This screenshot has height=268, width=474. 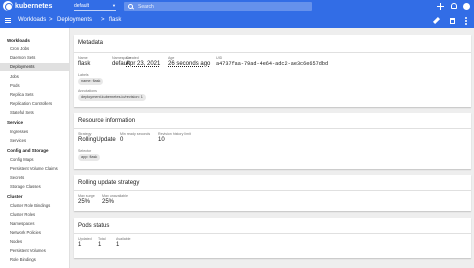 What do you see at coordinates (454, 6) in the screenshot?
I see `bell-icon` at bounding box center [454, 6].